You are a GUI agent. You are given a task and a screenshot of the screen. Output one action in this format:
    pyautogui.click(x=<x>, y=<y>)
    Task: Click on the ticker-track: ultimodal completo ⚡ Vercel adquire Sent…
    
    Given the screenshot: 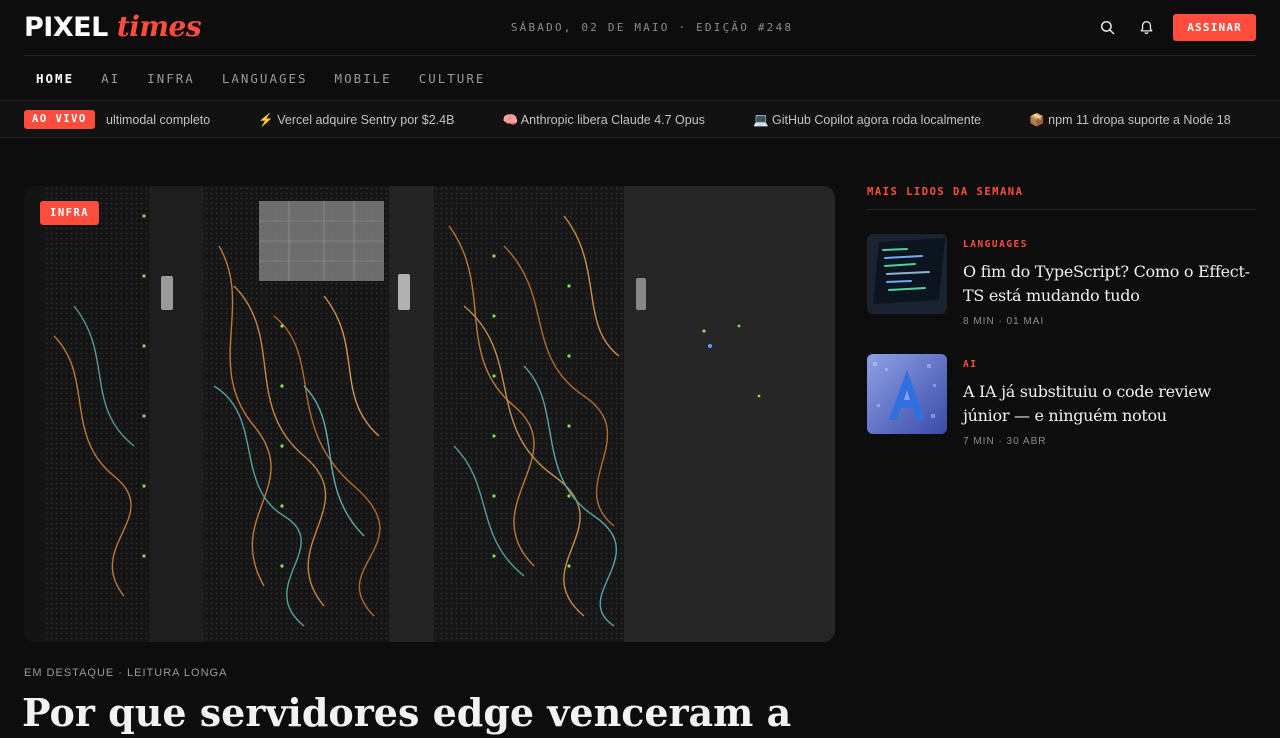 What is the action you would take?
    pyautogui.click(x=692, y=119)
    